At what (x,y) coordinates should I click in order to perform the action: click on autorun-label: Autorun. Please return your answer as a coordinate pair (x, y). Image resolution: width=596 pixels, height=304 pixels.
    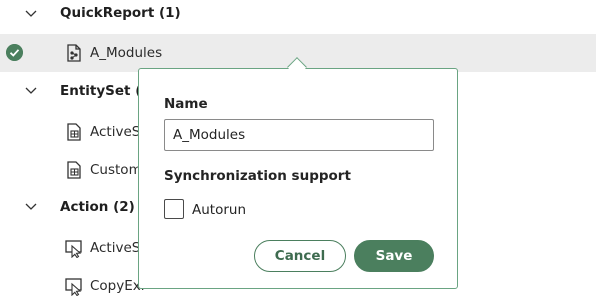
    Looking at the image, I should click on (219, 210).